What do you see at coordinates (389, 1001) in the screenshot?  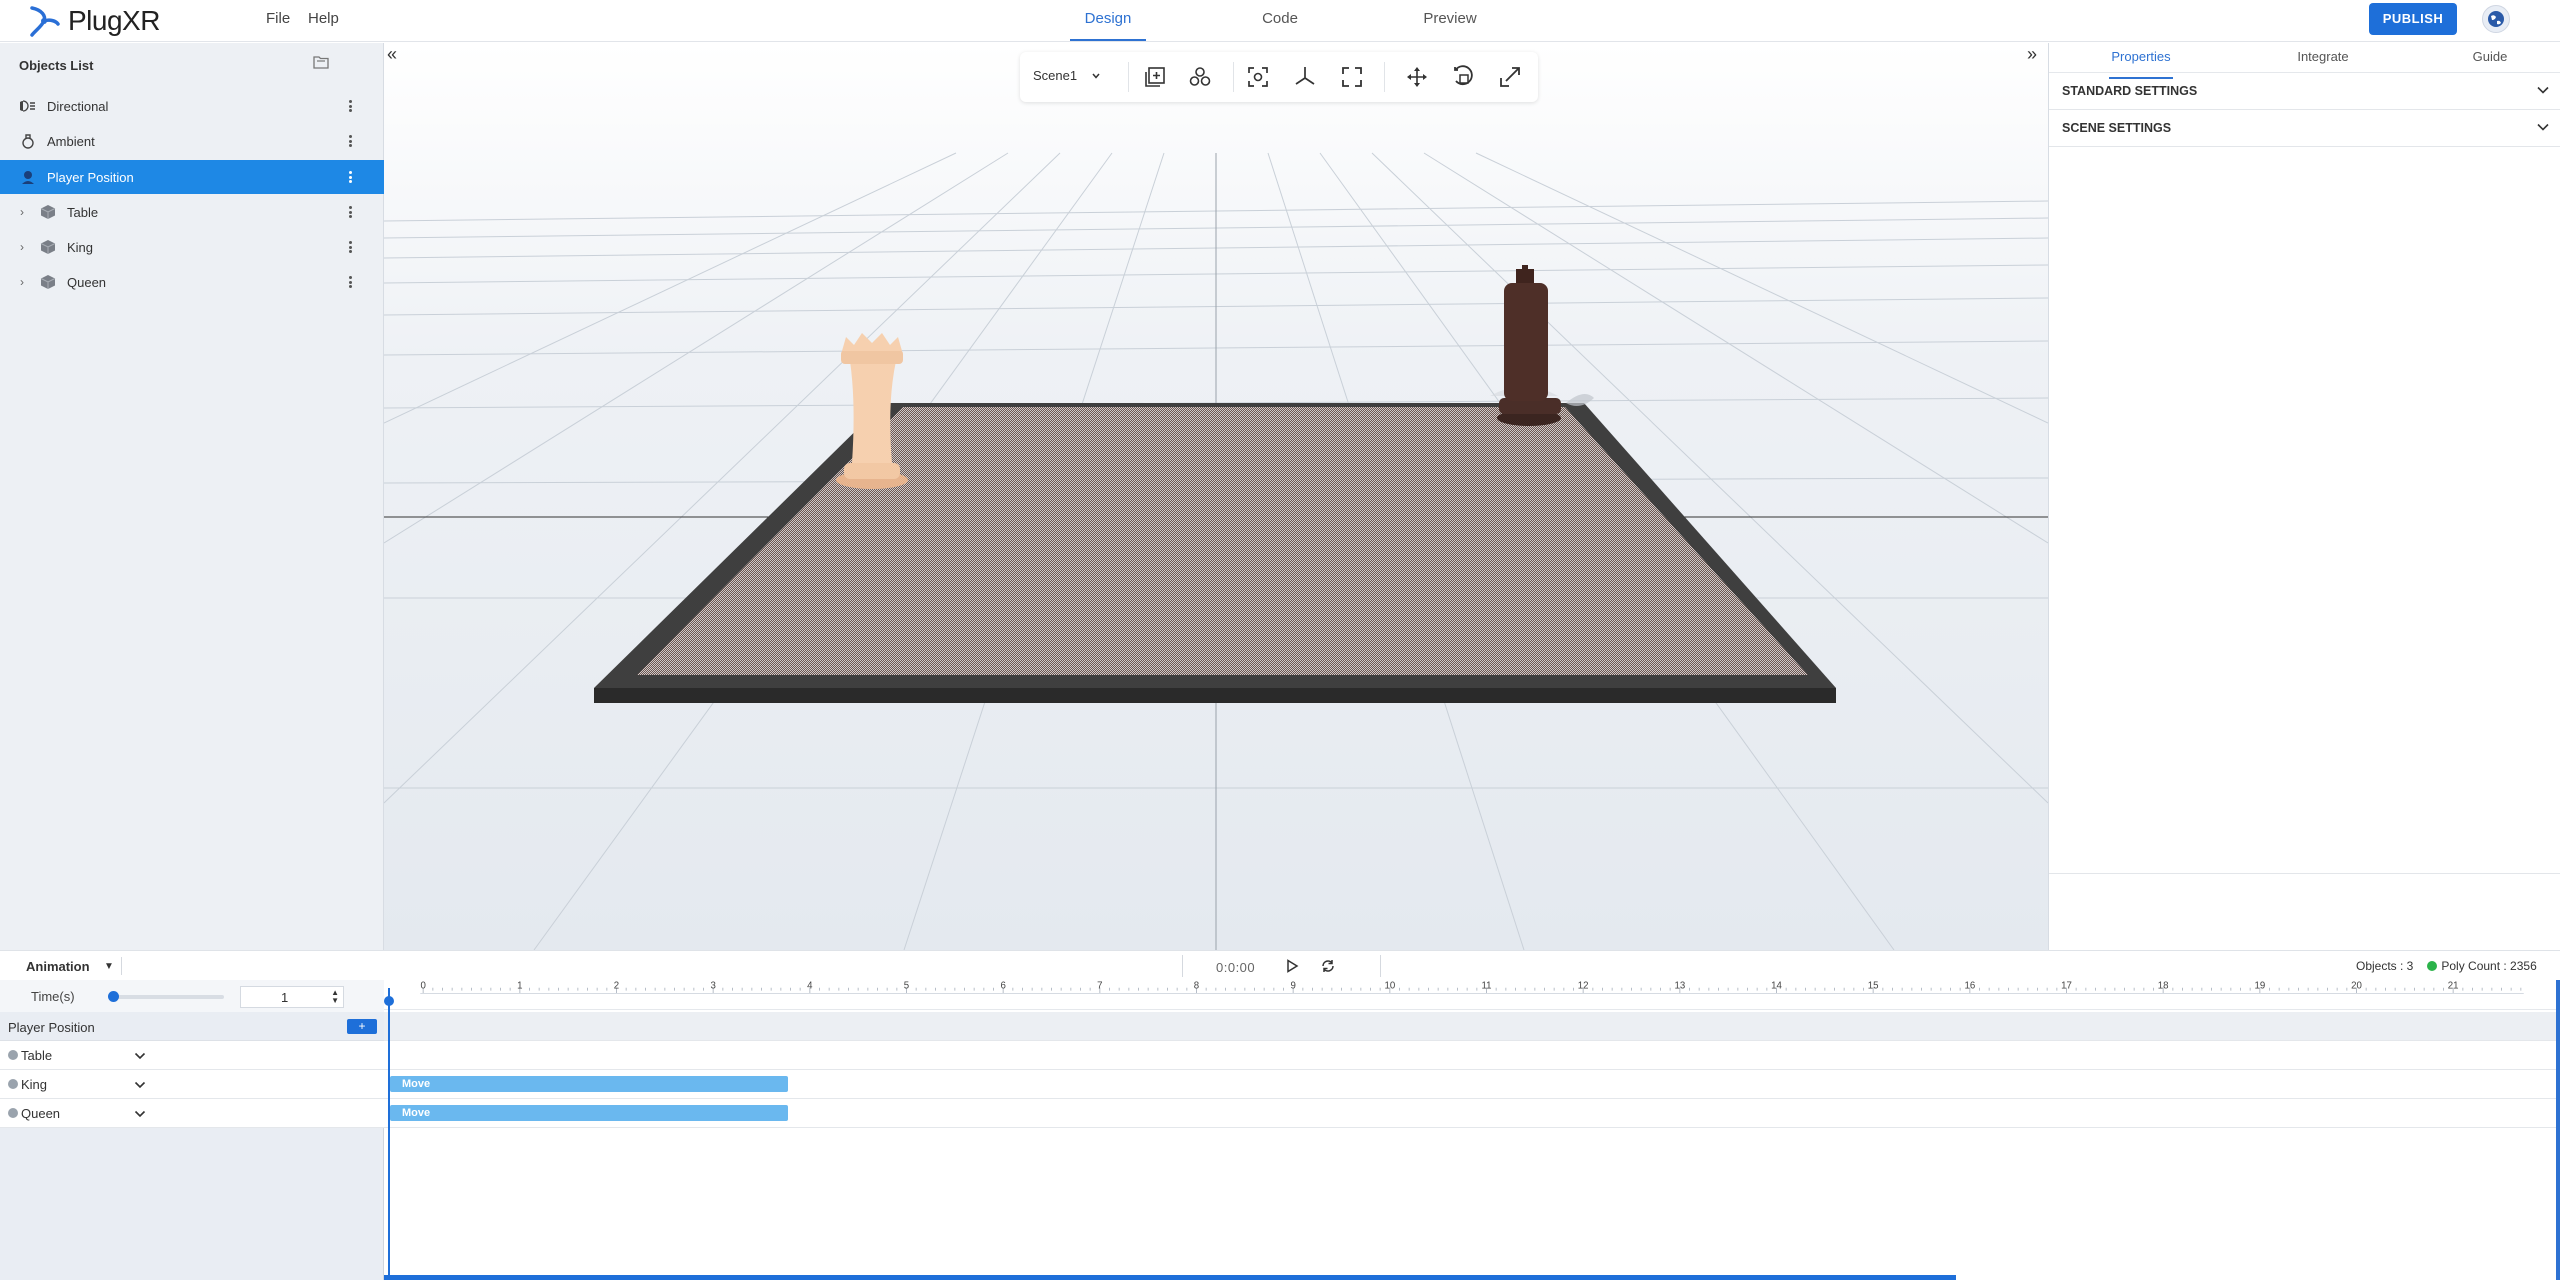 I see `playhead-handle` at bounding box center [389, 1001].